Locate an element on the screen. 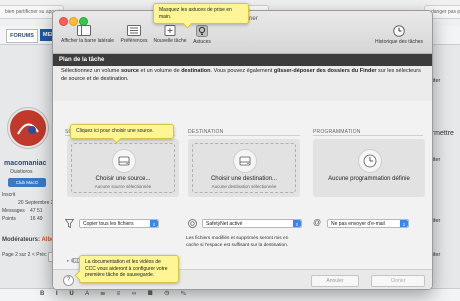 The image size is (460, 301). messages-label: Messages is located at coordinates (13, 211).